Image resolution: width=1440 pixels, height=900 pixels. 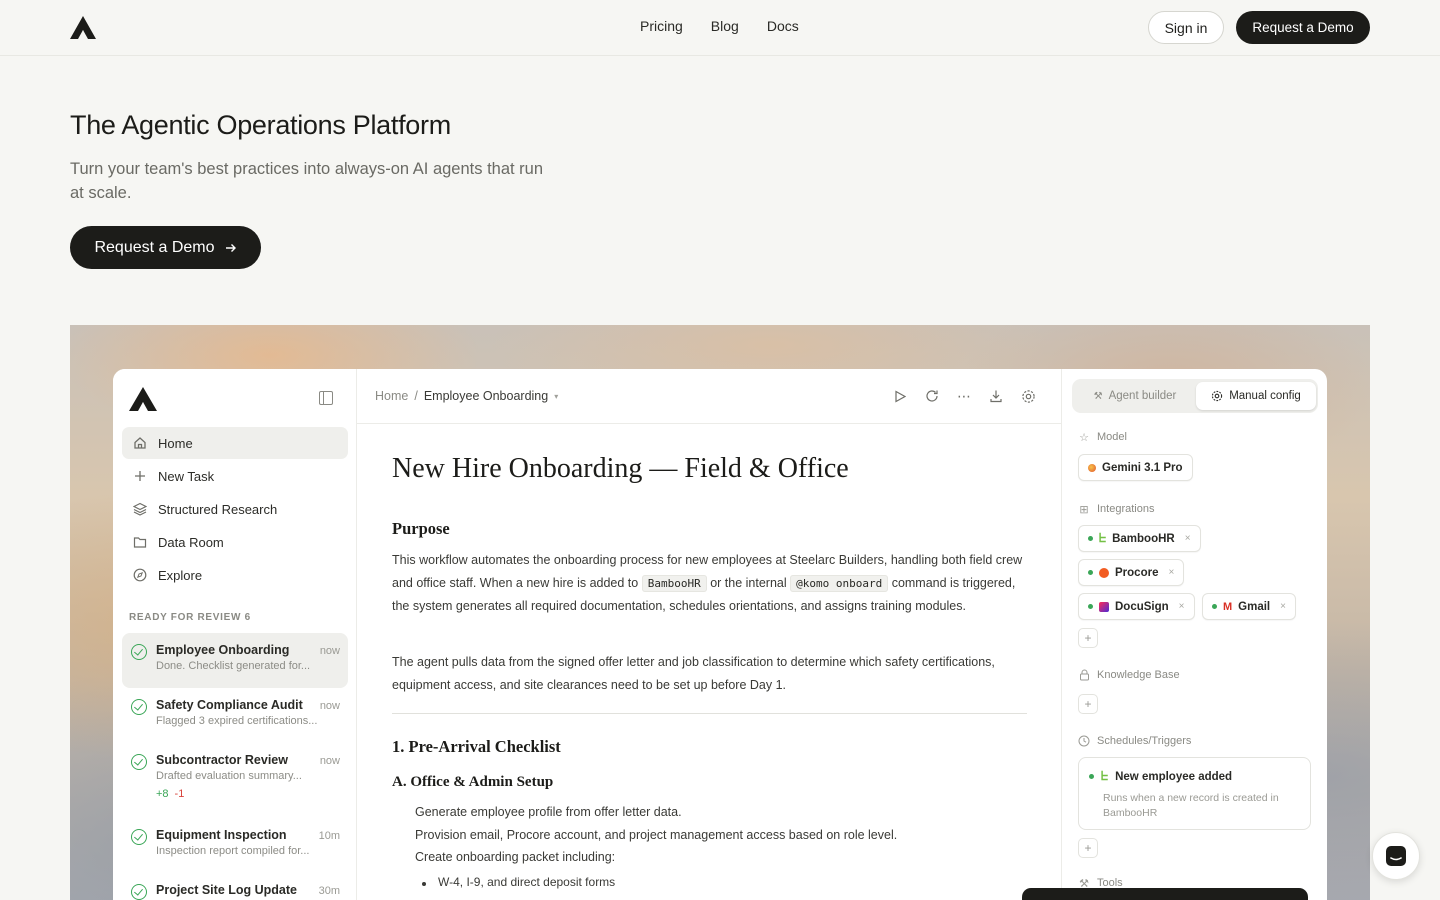 I want to click on sidebar-item-explore: Explore, so click(x=235, y=575).